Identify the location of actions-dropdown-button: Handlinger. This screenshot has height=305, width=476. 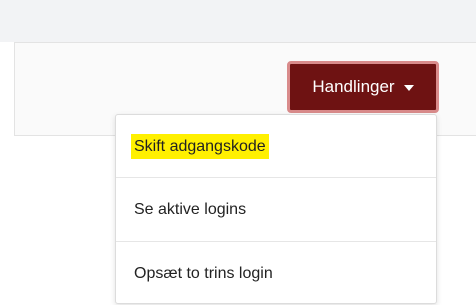
(363, 87).